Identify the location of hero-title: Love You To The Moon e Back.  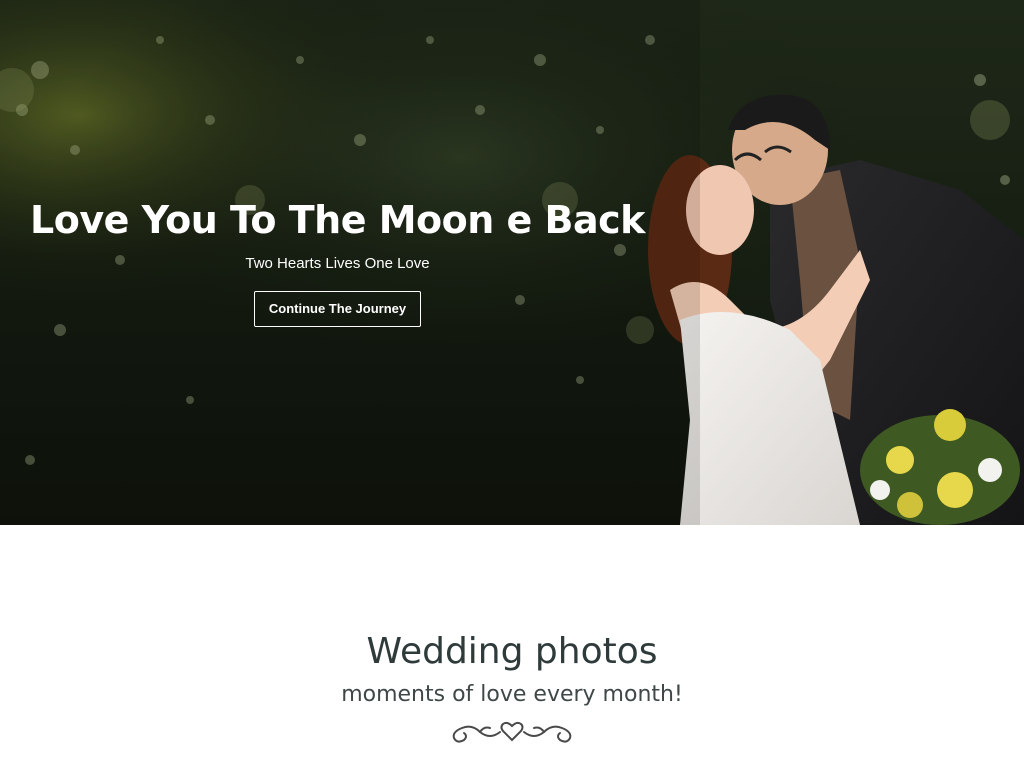
(337, 220).